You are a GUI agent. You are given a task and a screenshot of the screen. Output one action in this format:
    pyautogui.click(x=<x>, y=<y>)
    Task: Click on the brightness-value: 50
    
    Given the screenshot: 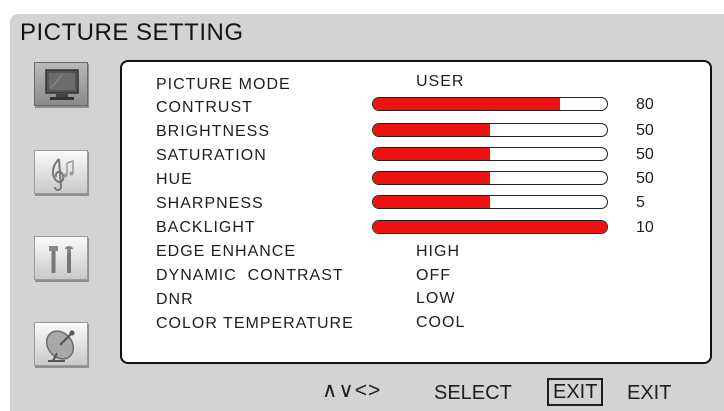 What is the action you would take?
    pyautogui.click(x=645, y=130)
    